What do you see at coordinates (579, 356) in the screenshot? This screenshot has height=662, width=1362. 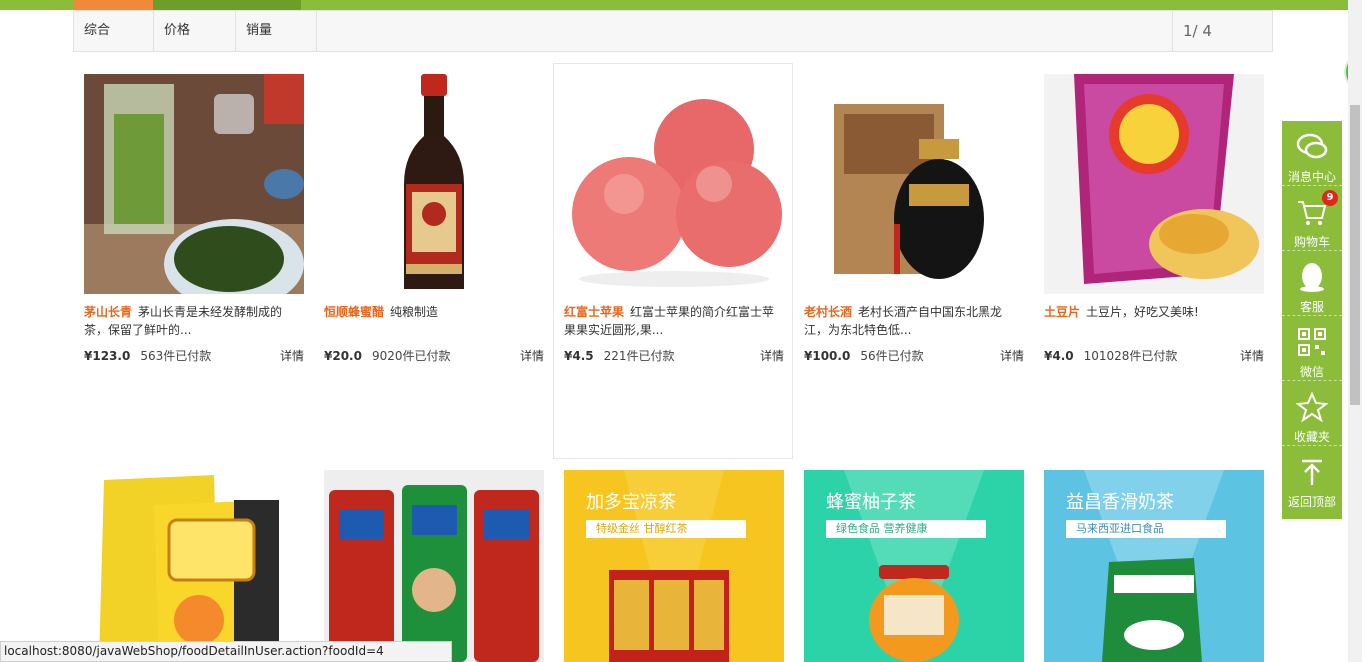 I see `product-price: ¥4.5` at bounding box center [579, 356].